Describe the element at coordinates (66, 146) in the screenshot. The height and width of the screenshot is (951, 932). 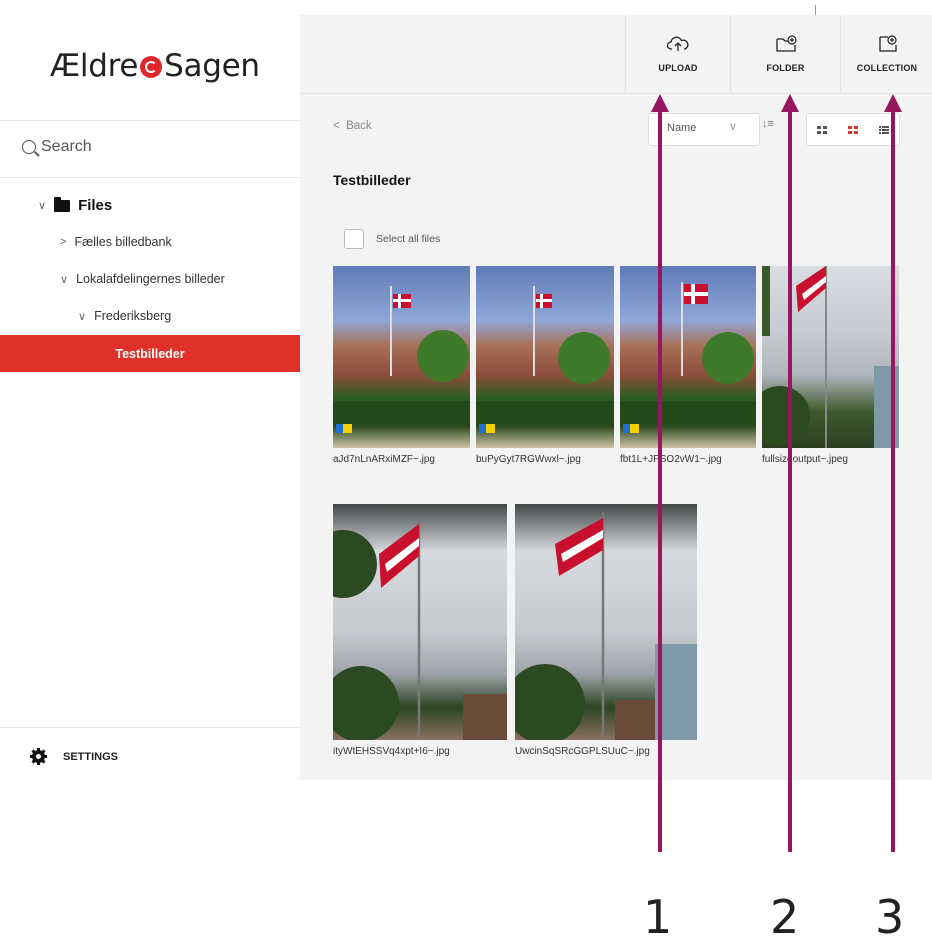
I see `search-placeholder: Search` at that location.